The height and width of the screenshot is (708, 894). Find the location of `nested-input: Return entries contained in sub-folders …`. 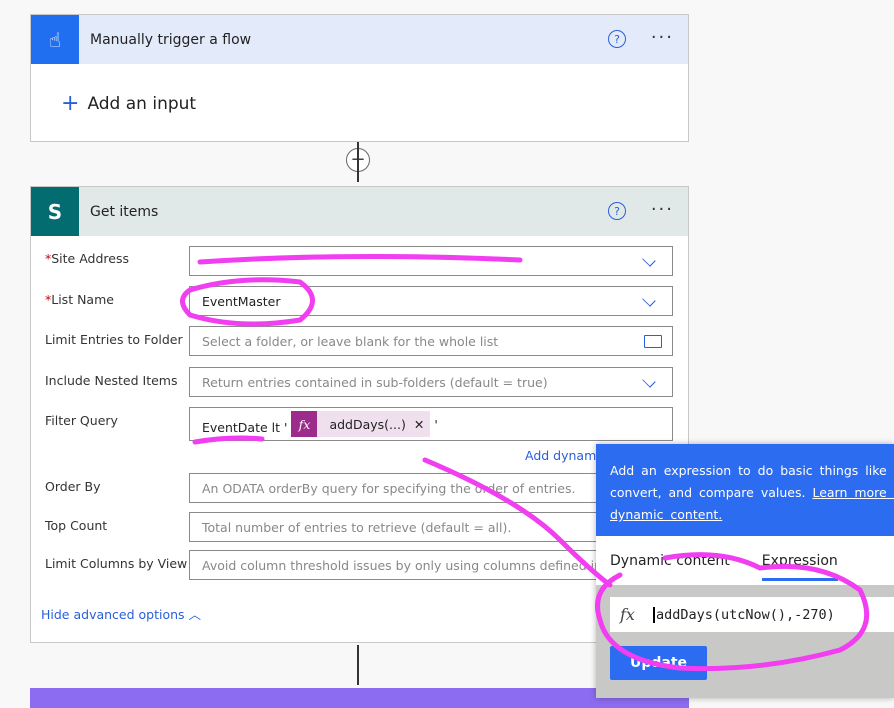

nested-input: Return entries contained in sub-folders … is located at coordinates (431, 382).